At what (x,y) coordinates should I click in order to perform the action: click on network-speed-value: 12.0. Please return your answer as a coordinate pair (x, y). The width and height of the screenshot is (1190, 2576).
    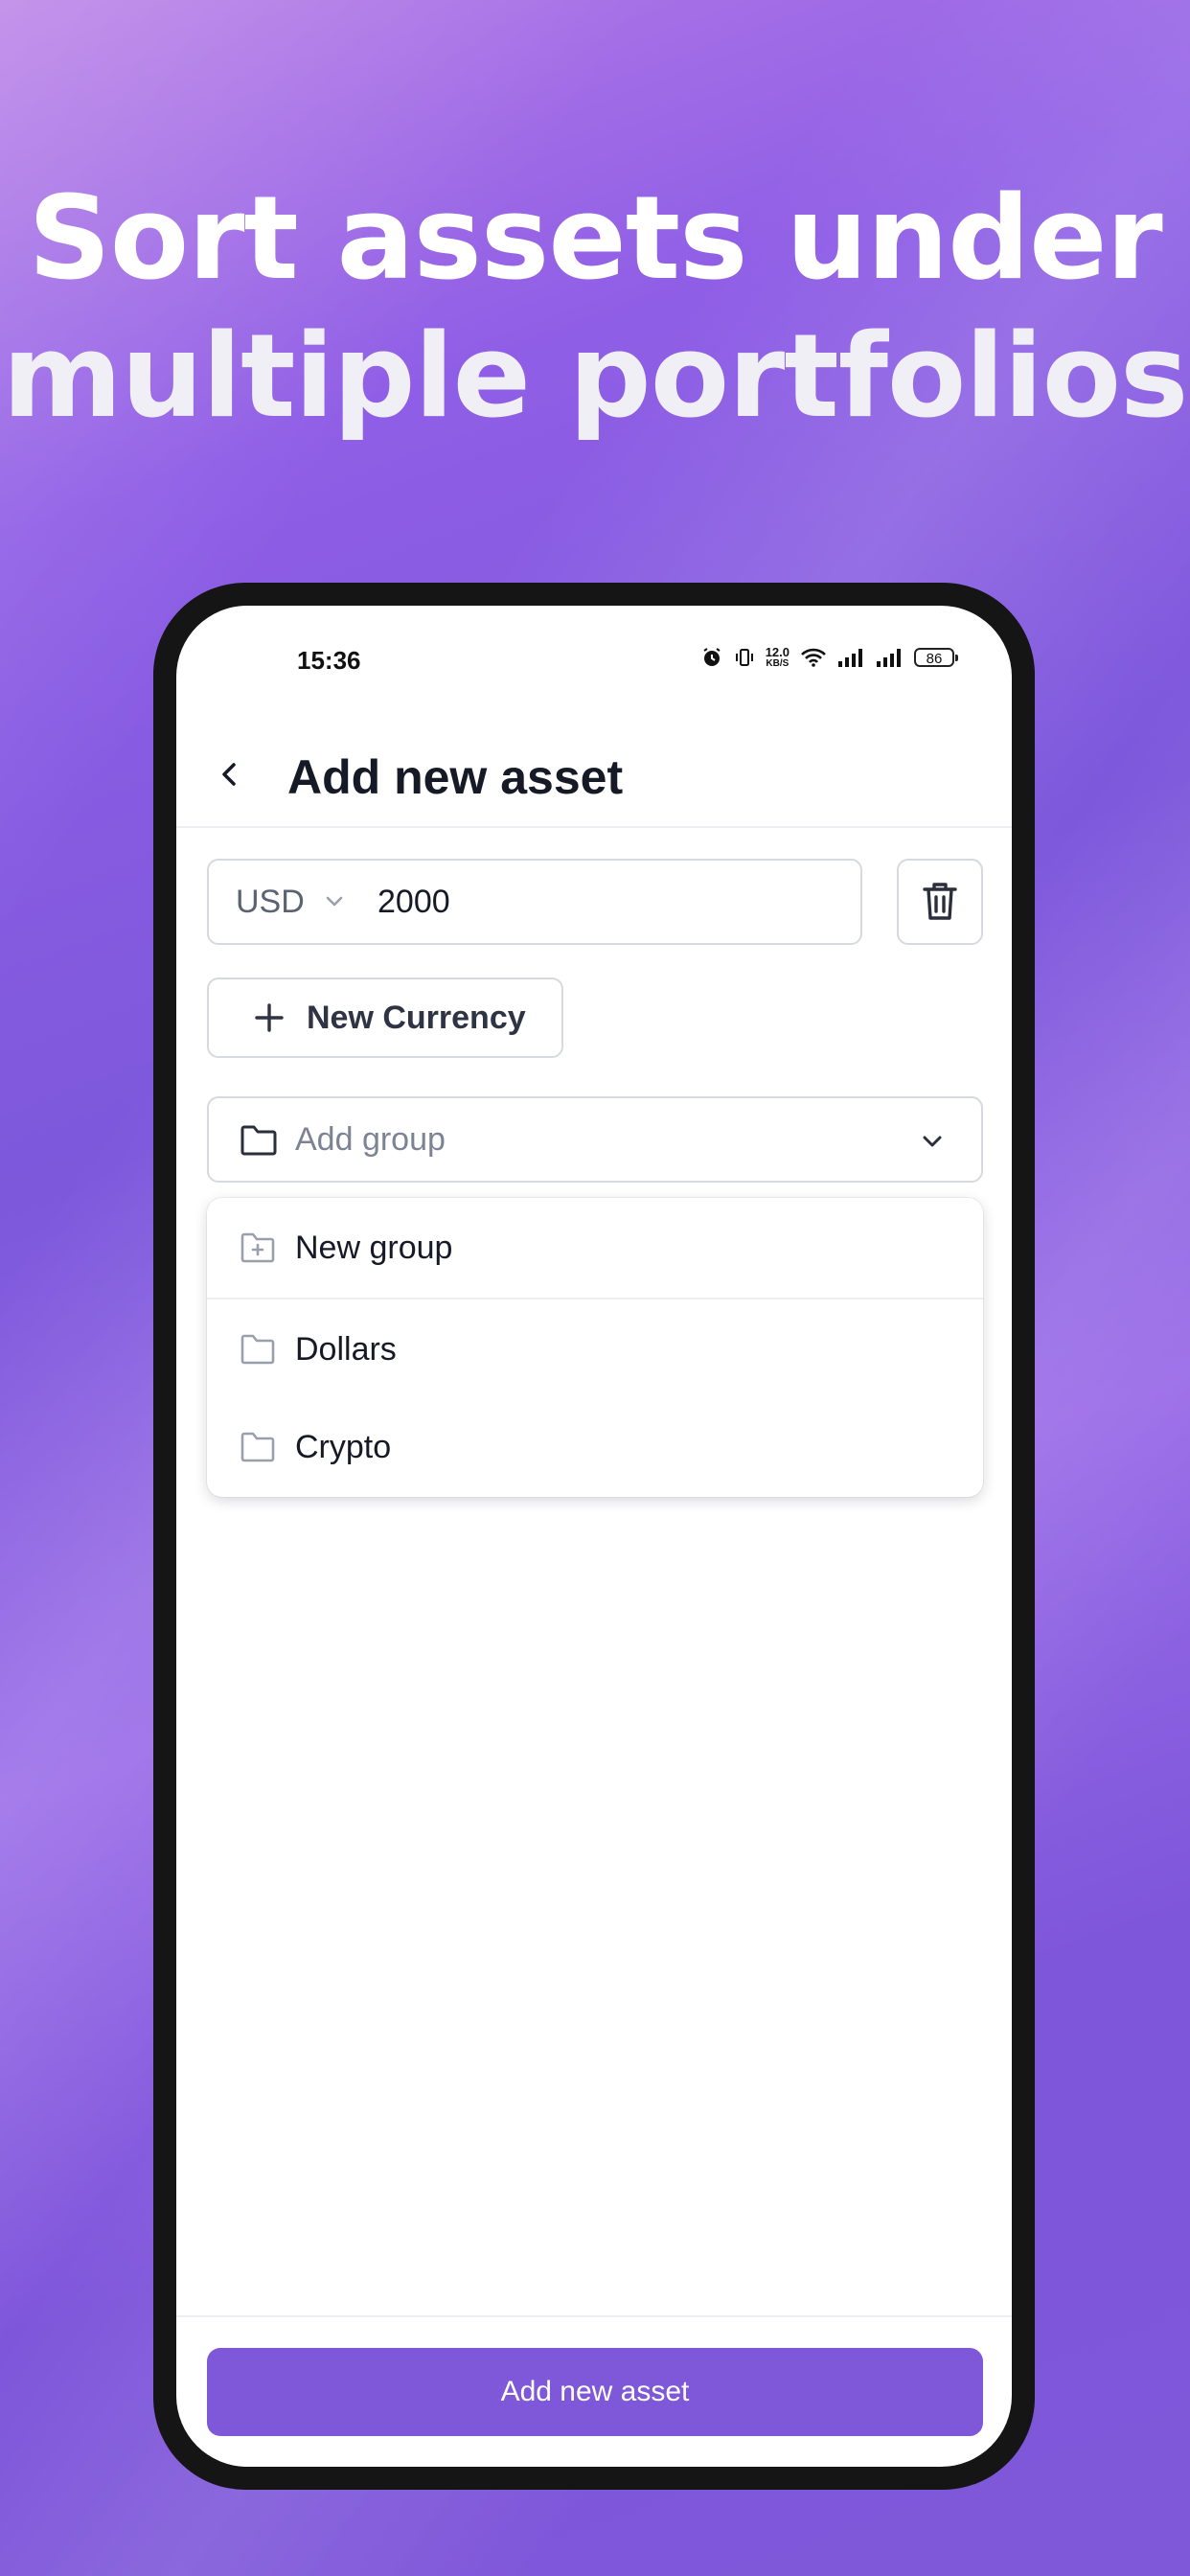
    Looking at the image, I should click on (778, 652).